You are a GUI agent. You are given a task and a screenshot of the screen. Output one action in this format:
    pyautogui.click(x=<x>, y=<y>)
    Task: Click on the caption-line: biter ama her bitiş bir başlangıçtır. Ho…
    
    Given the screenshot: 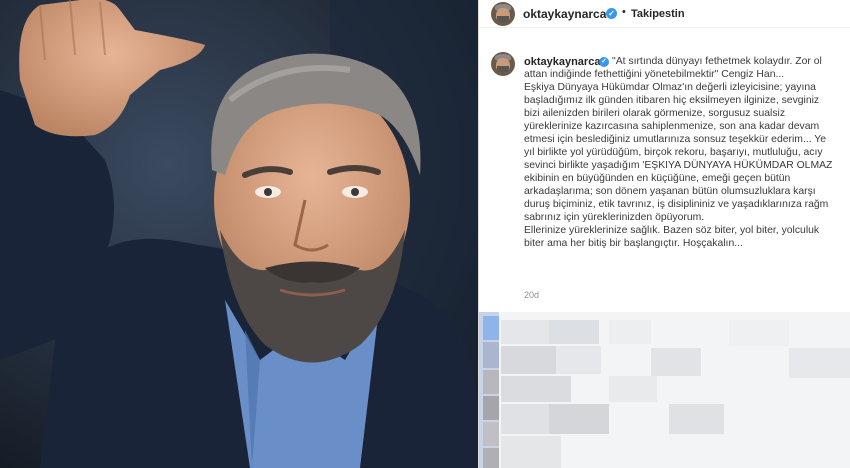 What is the action you would take?
    pyautogui.click(x=633, y=243)
    